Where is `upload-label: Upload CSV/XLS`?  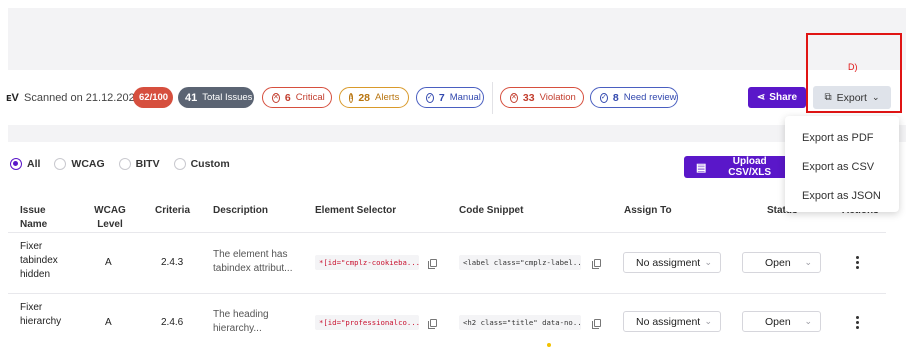 upload-label: Upload CSV/XLS is located at coordinates (750, 167).